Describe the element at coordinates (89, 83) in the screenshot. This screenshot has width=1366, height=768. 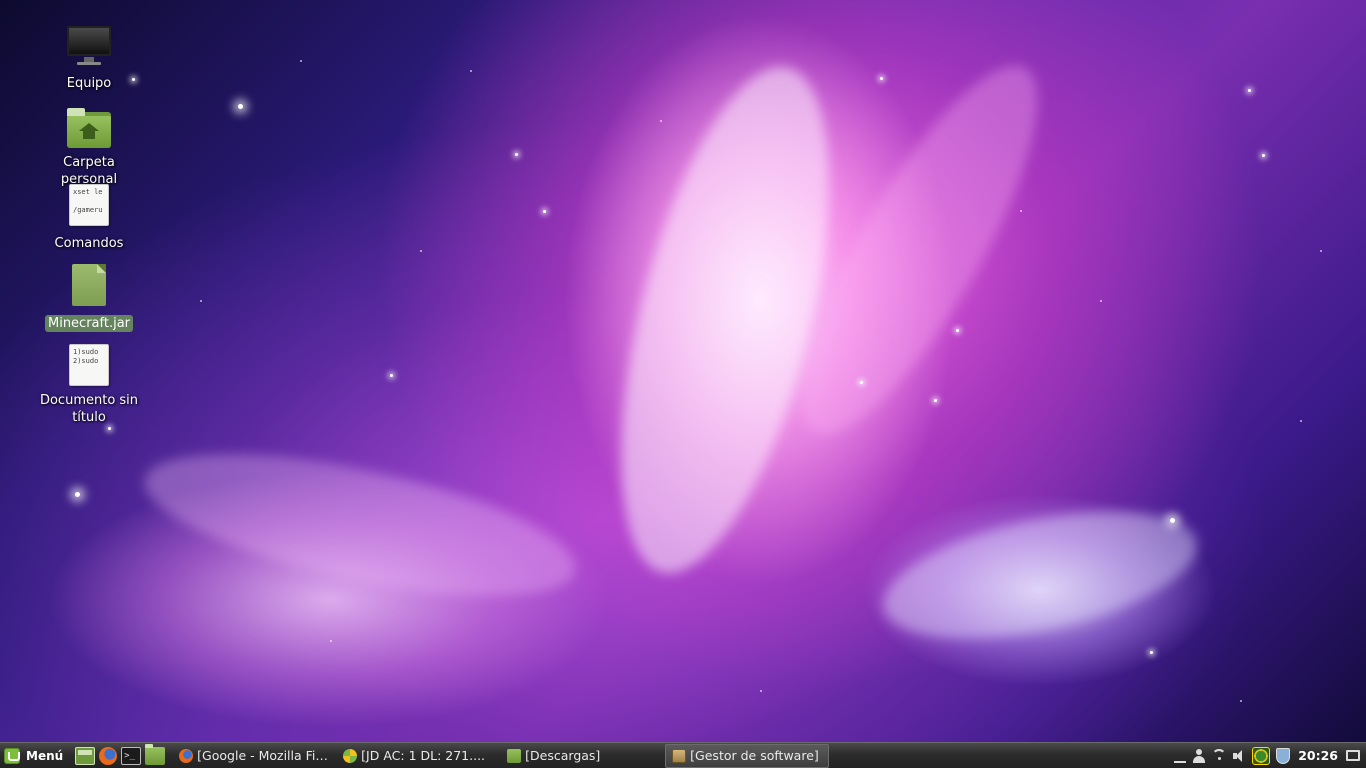
I see `desktop-icon-label: Equipo` at that location.